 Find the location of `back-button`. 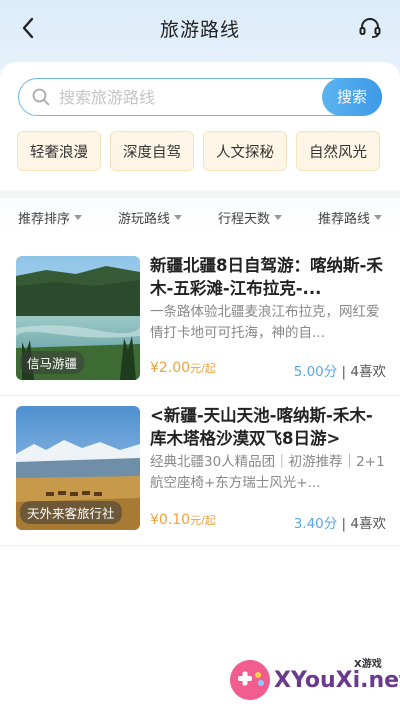

back-button is located at coordinates (28, 28).